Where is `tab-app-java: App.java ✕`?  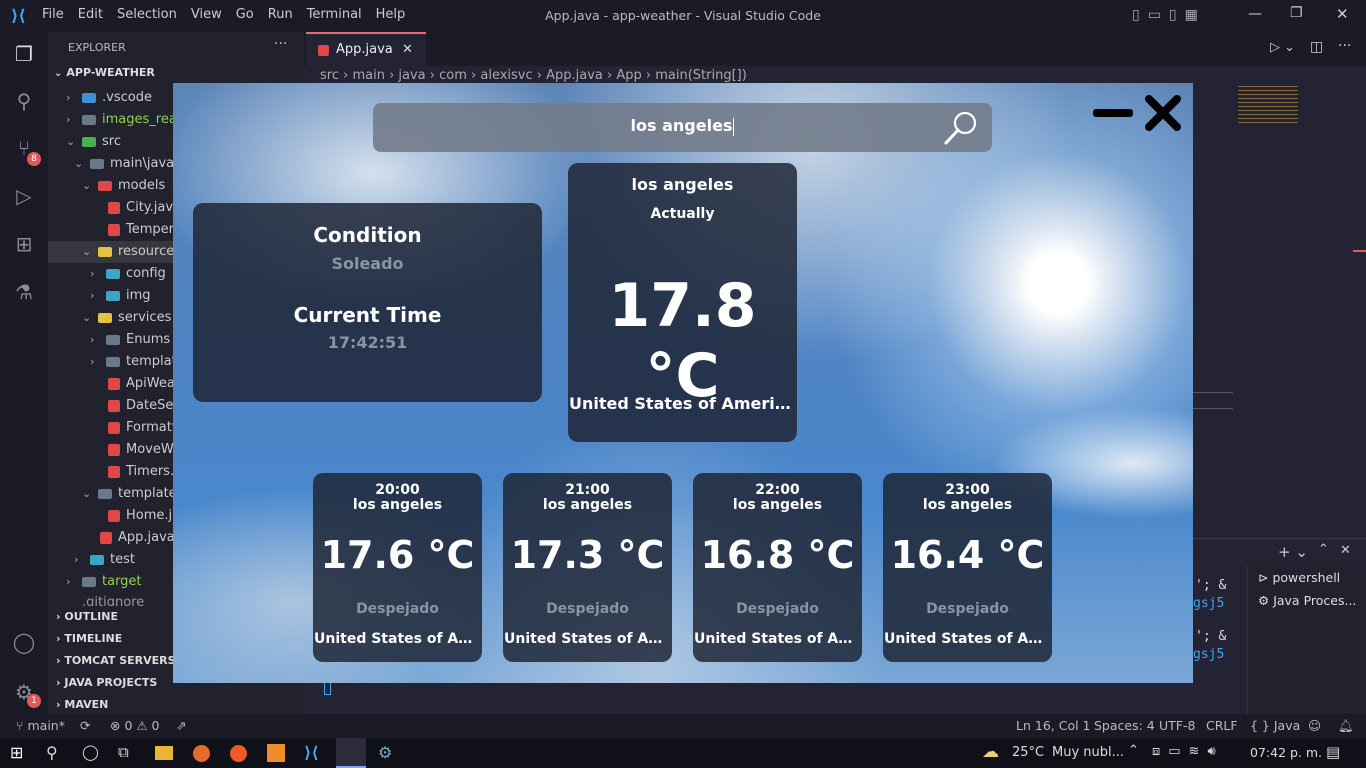
tab-app-java: App.java ✕ is located at coordinates (366, 49).